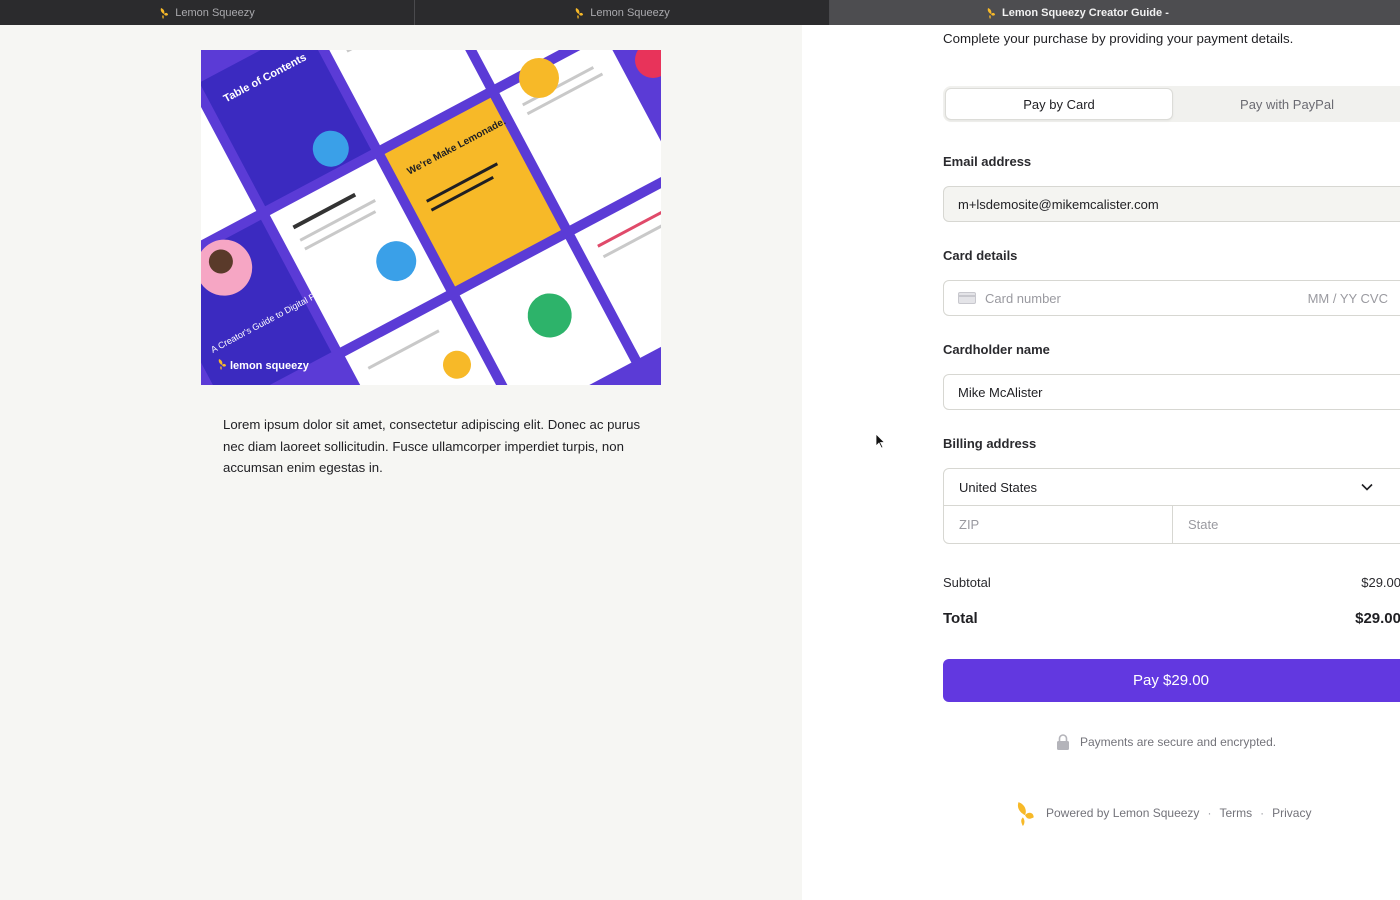  What do you see at coordinates (1063, 742) in the screenshot?
I see `lock-icon` at bounding box center [1063, 742].